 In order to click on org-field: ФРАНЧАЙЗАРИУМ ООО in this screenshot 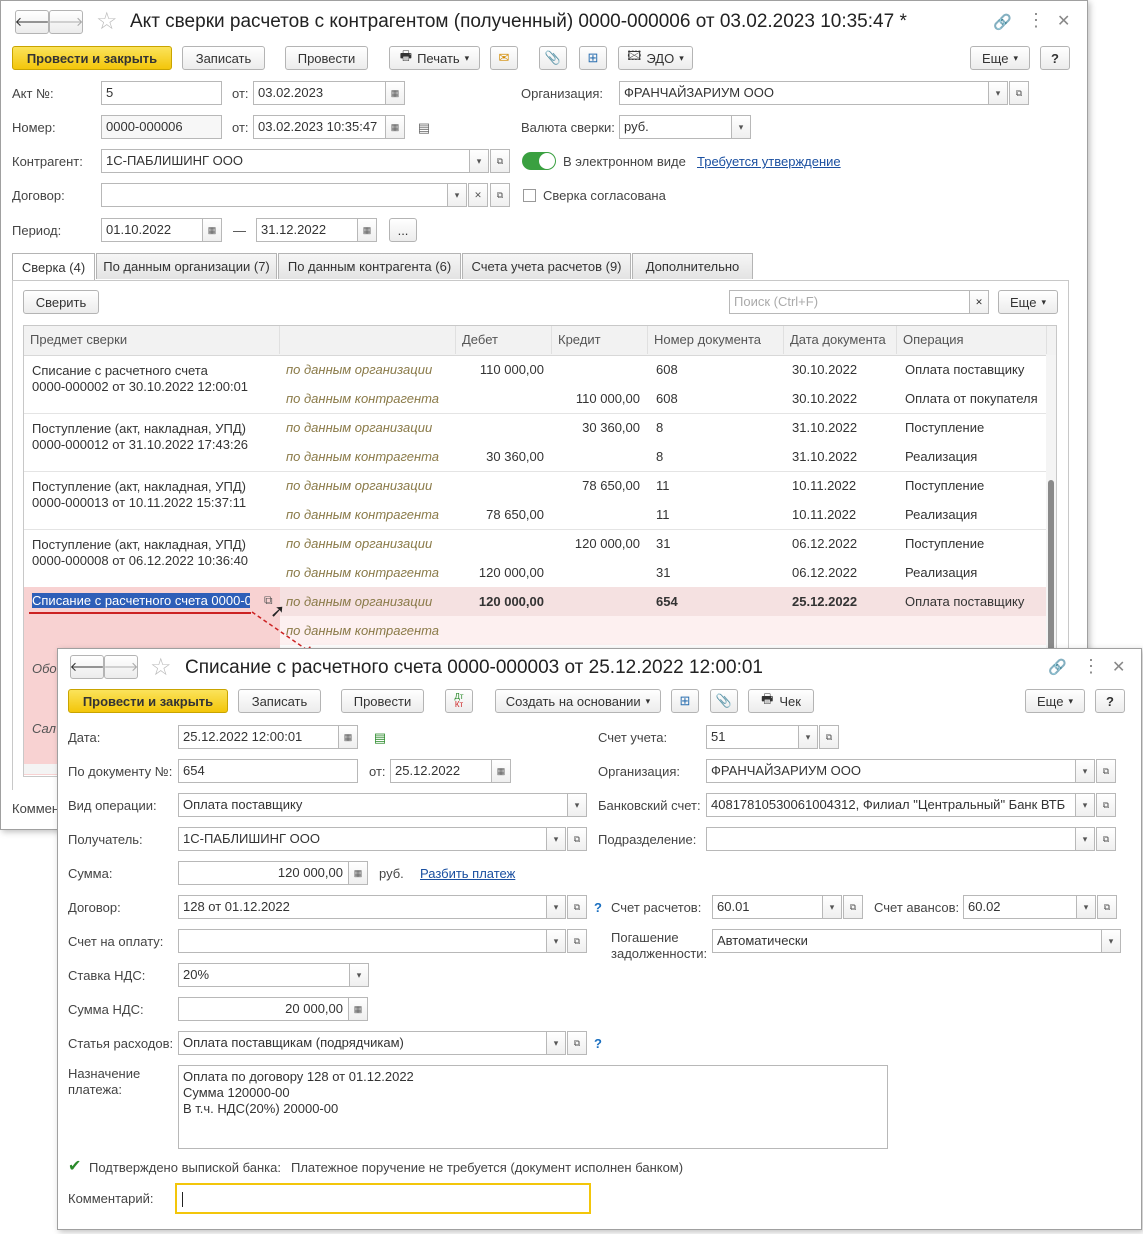, I will do `click(813, 93)`.